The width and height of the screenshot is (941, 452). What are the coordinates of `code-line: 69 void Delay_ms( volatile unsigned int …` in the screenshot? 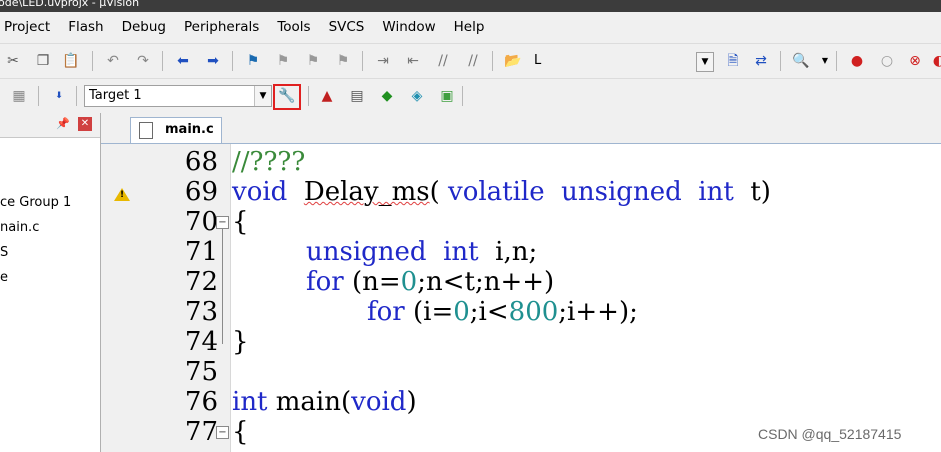 It's located at (524, 192).